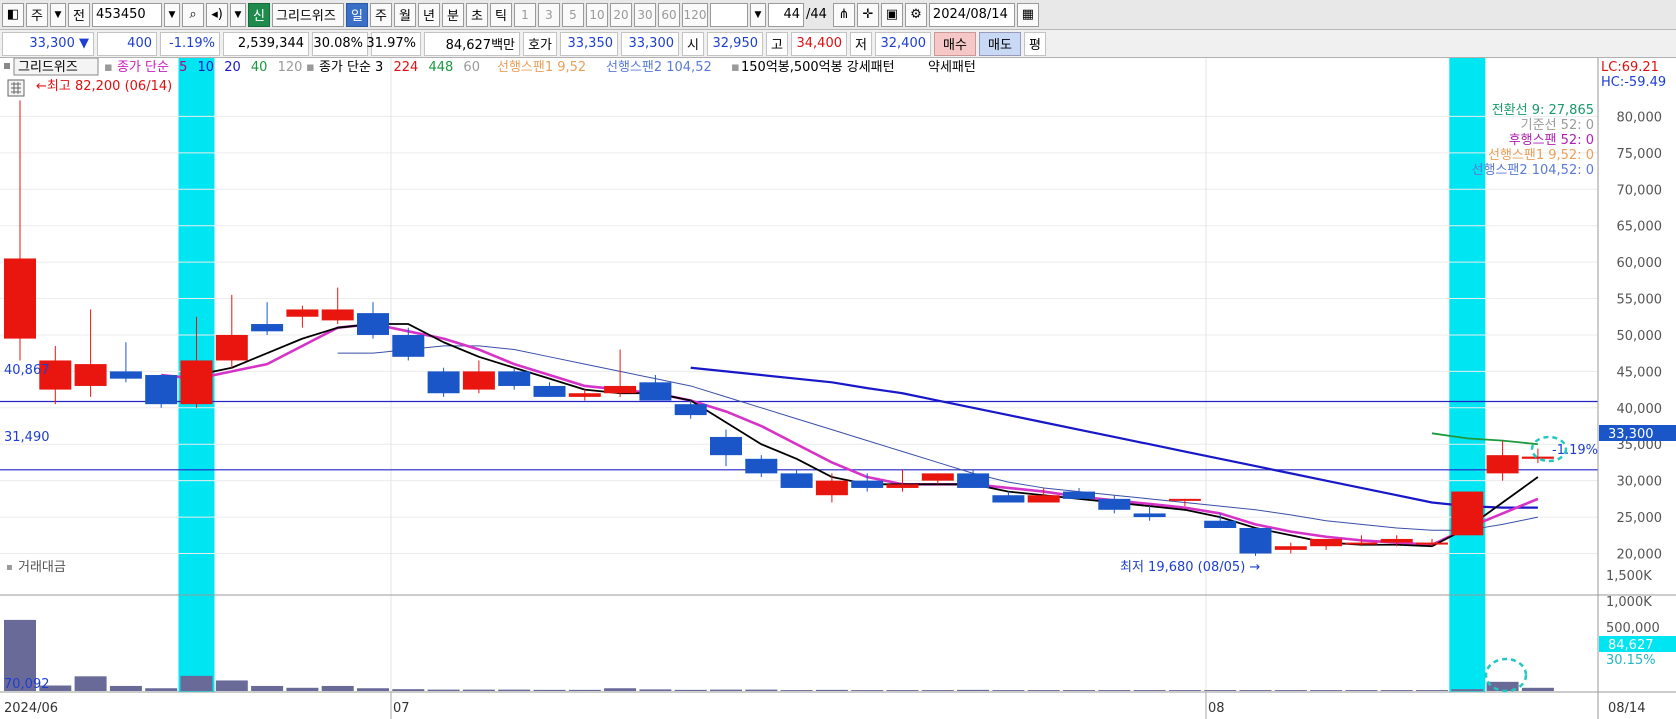 Image resolution: width=1676 pixels, height=719 pixels. What do you see at coordinates (1631, 434) in the screenshot?
I see `price-tag: 33,300` at bounding box center [1631, 434].